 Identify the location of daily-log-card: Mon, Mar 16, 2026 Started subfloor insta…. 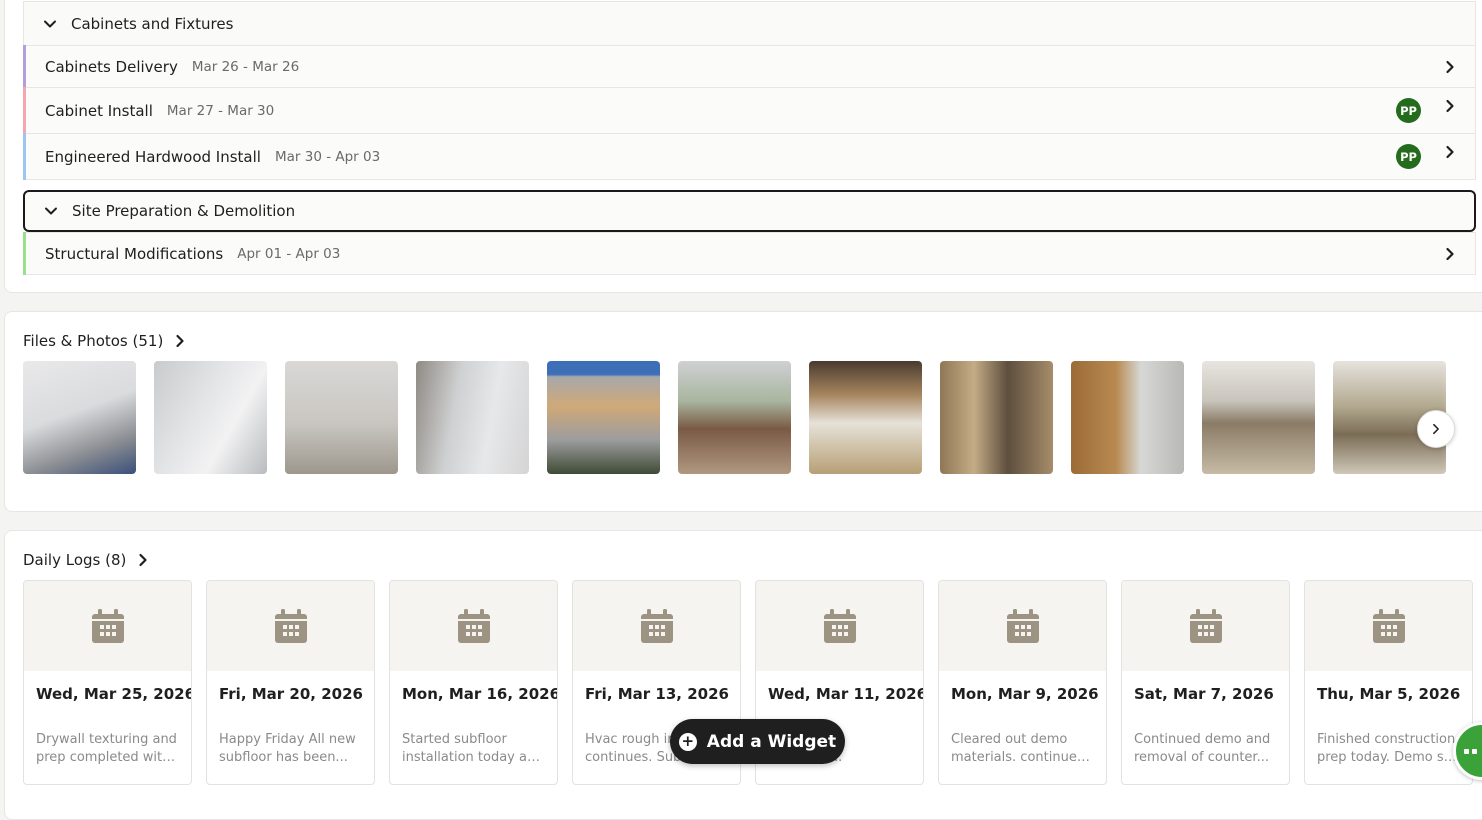
(473, 682).